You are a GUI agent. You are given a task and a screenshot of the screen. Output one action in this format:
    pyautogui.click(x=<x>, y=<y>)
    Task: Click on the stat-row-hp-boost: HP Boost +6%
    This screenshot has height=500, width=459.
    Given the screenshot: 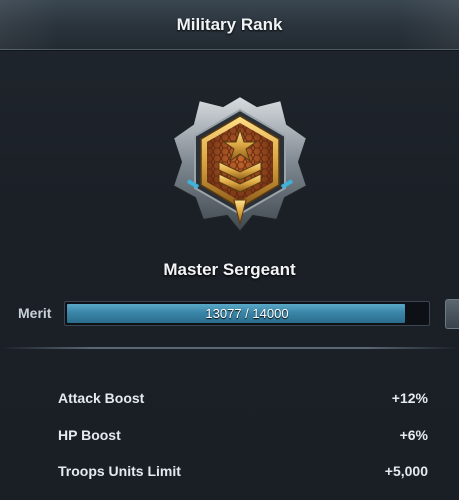 What is the action you would take?
    pyautogui.click(x=243, y=437)
    